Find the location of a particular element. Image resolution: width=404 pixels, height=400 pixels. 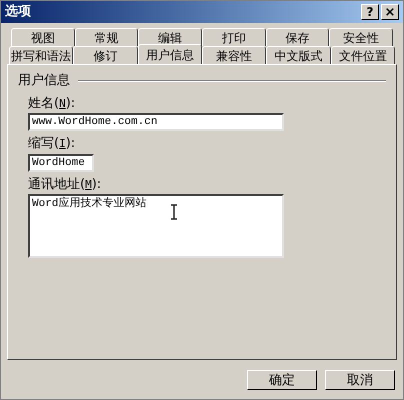

help-button: ? is located at coordinates (370, 12).